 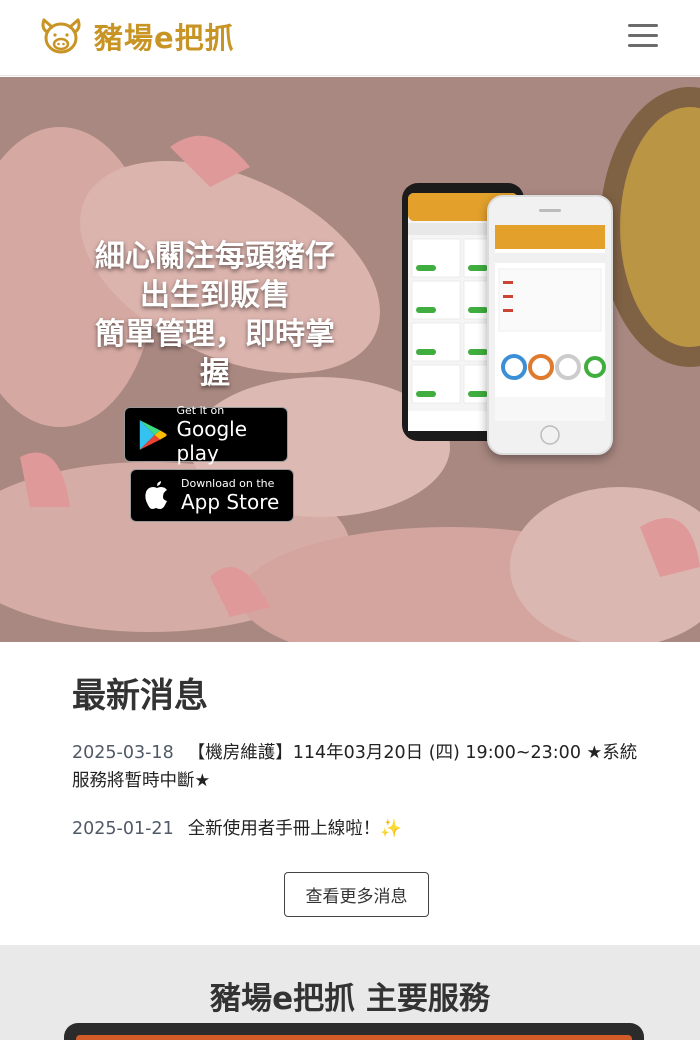 What do you see at coordinates (354, 1037) in the screenshot?
I see `services-preview-banner` at bounding box center [354, 1037].